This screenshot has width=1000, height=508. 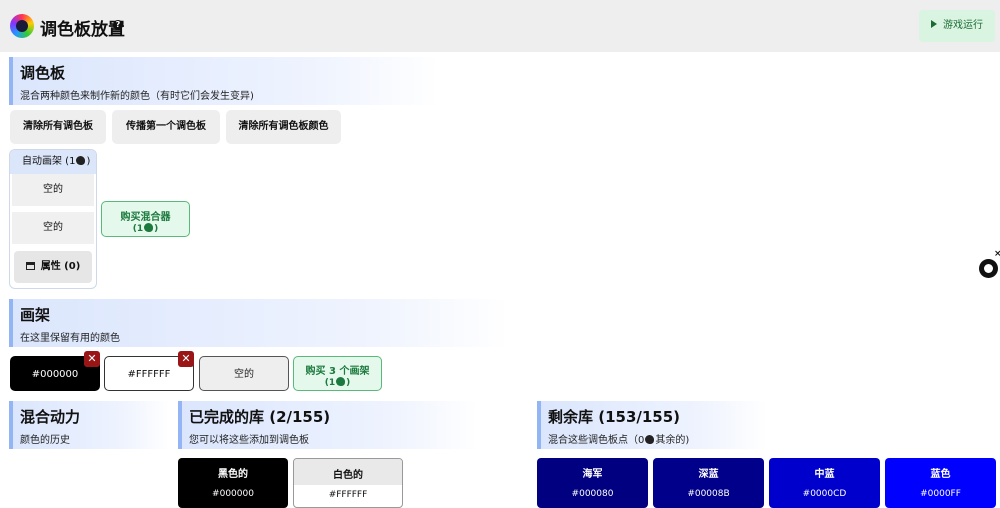 What do you see at coordinates (708, 494) in the screenshot?
I see `color-card-hex: #00008B` at bounding box center [708, 494].